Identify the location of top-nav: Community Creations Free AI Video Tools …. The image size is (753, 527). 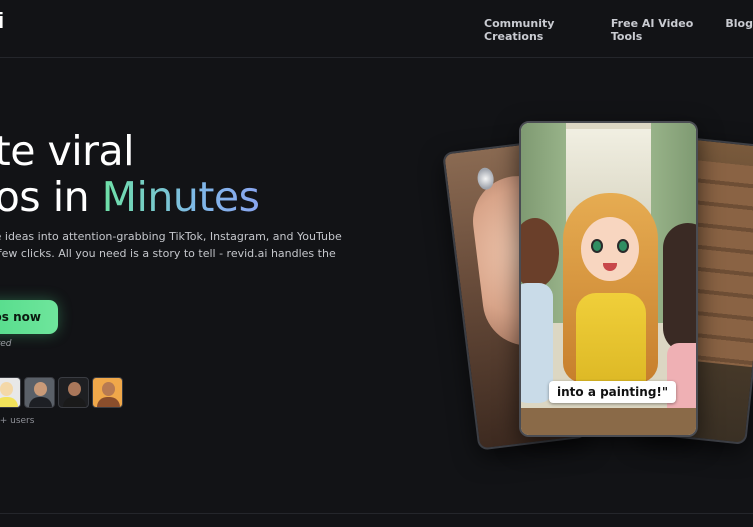
(618, 30).